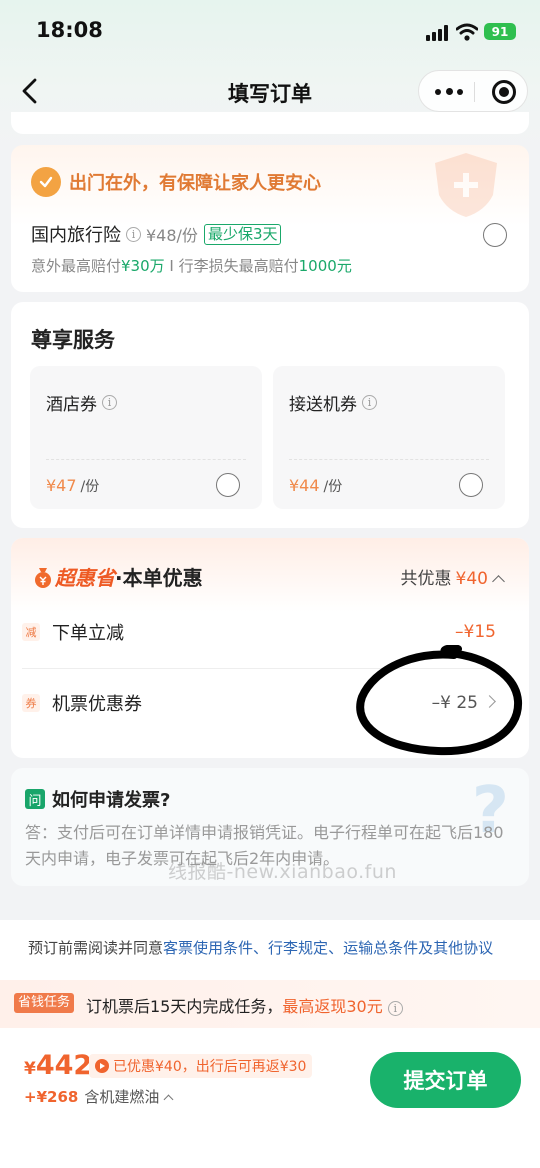 The width and height of the screenshot is (540, 1168). What do you see at coordinates (51, 1097) in the screenshot?
I see `fuel-amount: +¥268` at bounding box center [51, 1097].